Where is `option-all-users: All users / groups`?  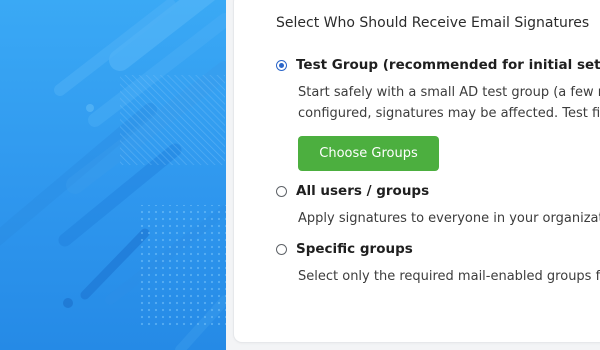 option-all-users: All users / groups is located at coordinates (352, 191).